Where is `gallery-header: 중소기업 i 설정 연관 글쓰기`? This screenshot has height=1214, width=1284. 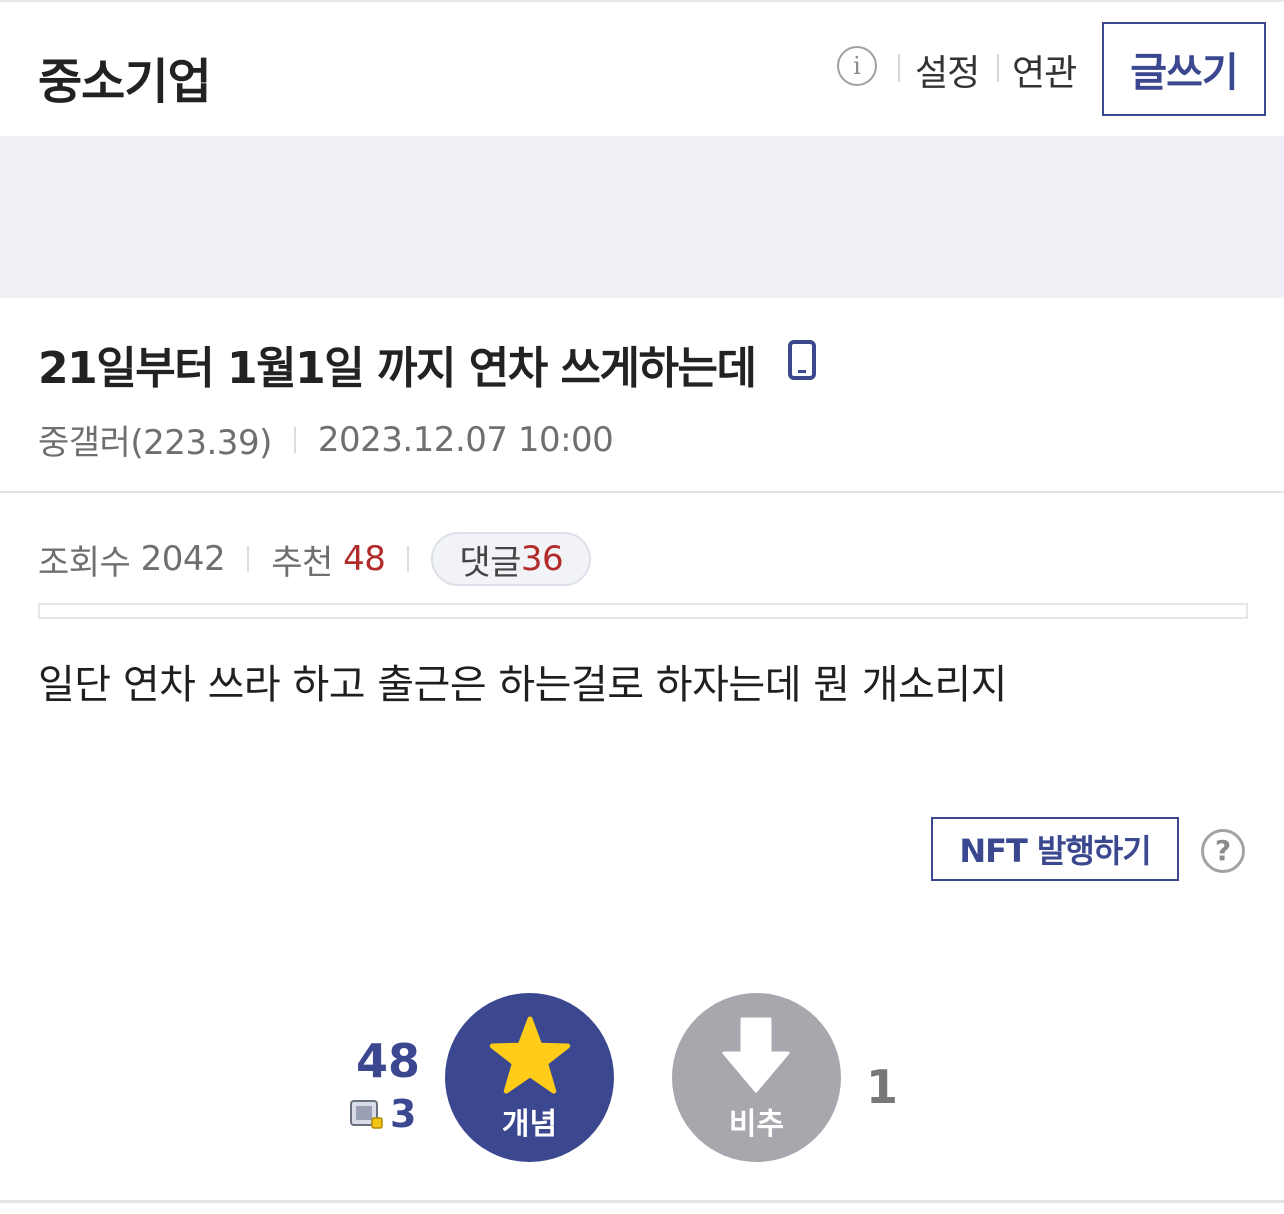 gallery-header: 중소기업 i 설정 연관 글쓰기 is located at coordinates (642, 69).